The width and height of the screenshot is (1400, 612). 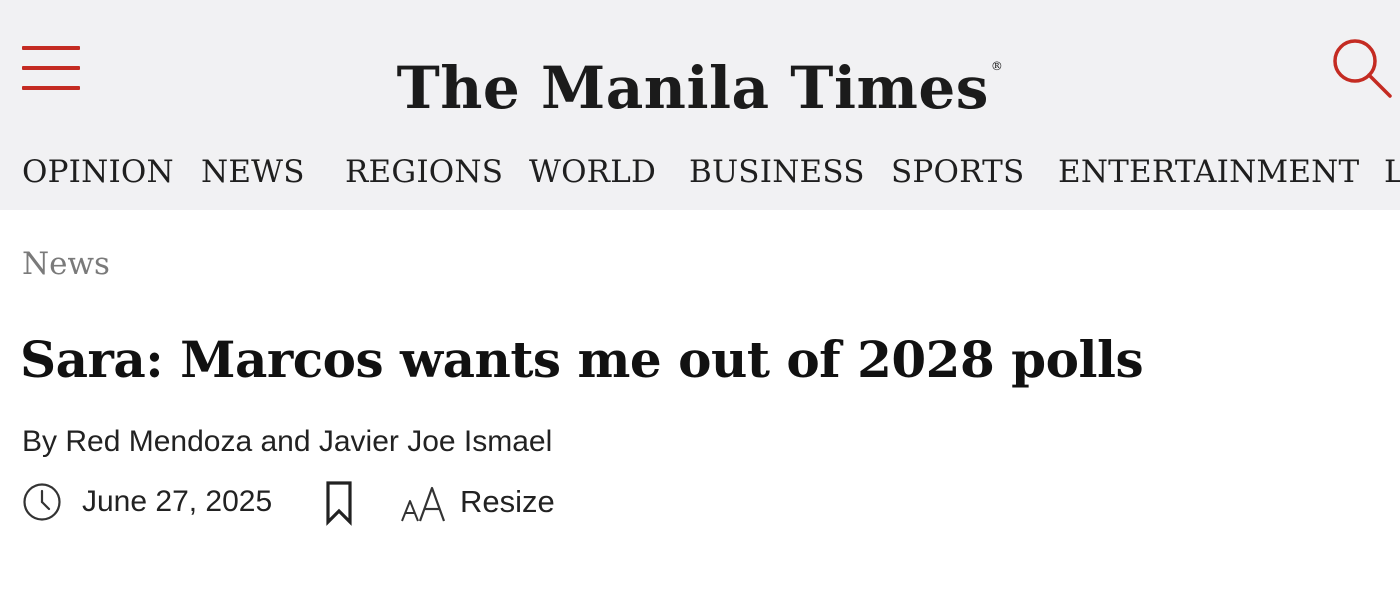 What do you see at coordinates (1208, 172) in the screenshot?
I see `nav-item-entertainment: ENTERTAINMENT` at bounding box center [1208, 172].